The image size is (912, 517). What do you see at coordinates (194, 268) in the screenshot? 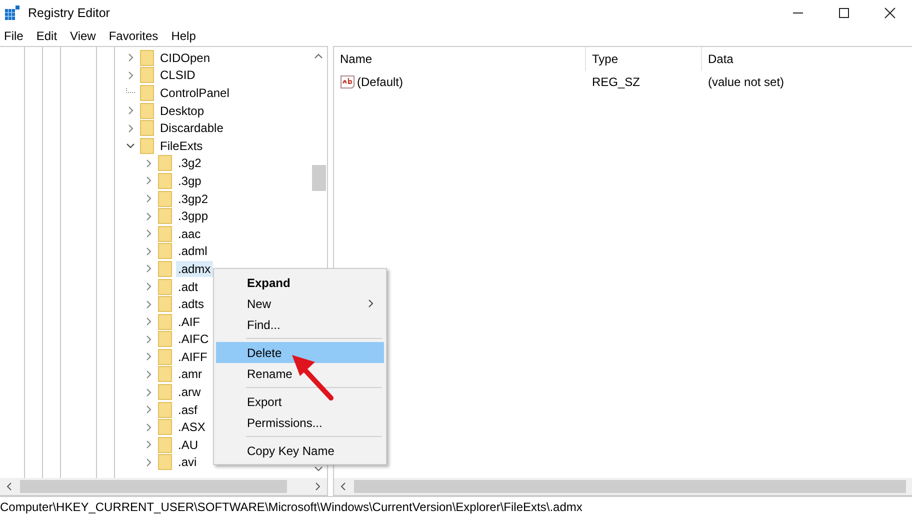
I see `tree-item: .admx` at bounding box center [194, 268].